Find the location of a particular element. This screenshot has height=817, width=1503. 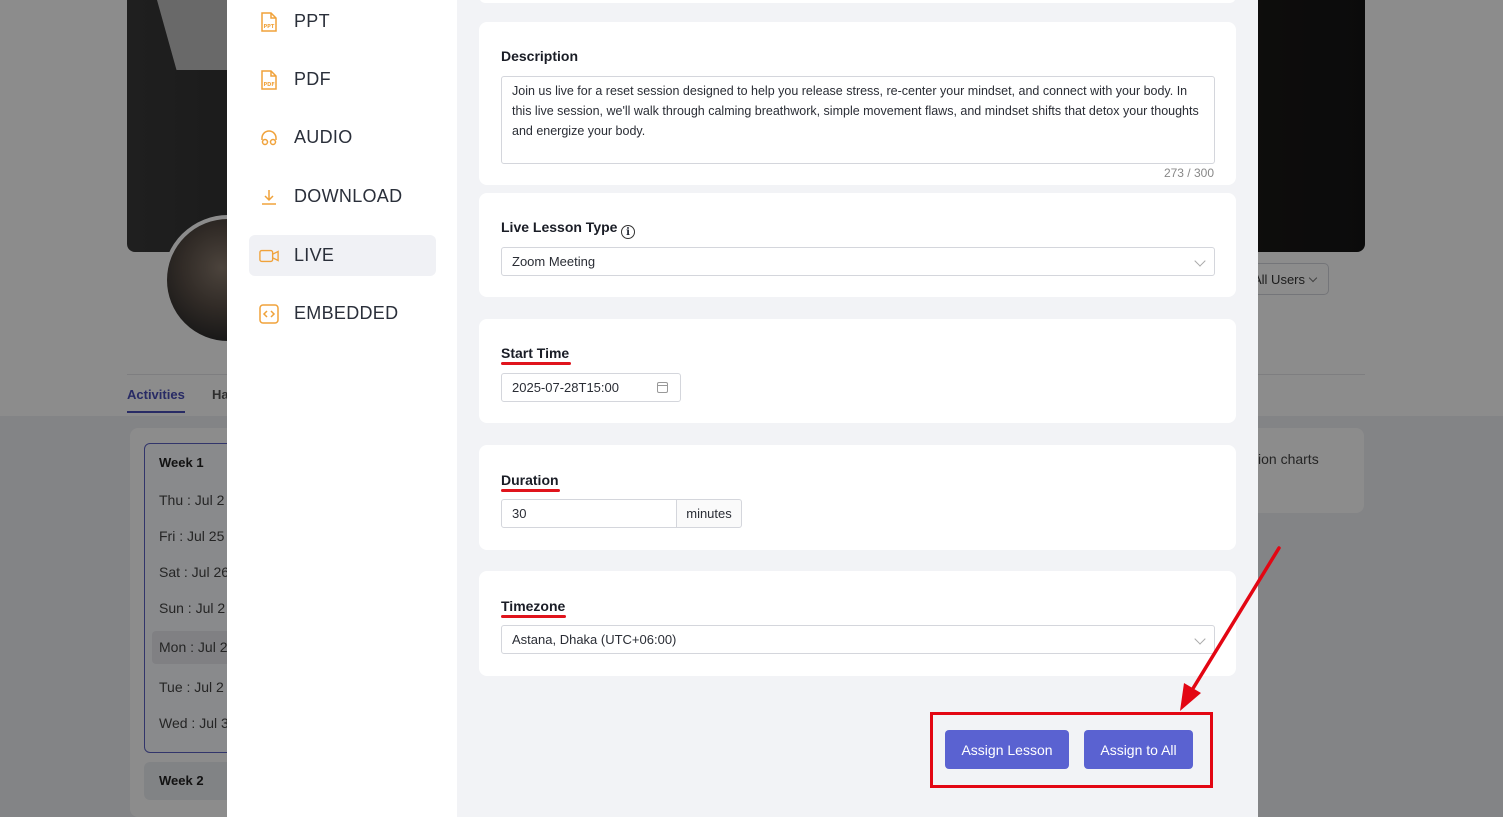

lesson-type-card: Live Lesson Type i Zoom Meeting is located at coordinates (857, 245).